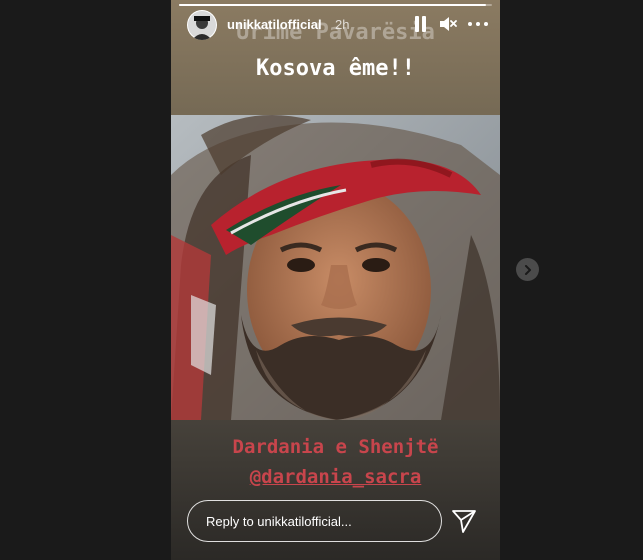 This screenshot has width=643, height=560. What do you see at coordinates (420, 24) in the screenshot?
I see `pause-icon` at bounding box center [420, 24].